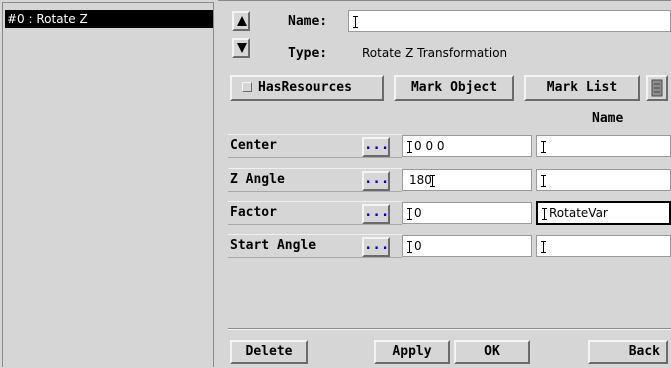 The width and height of the screenshot is (671, 368). I want to click on move-up-button, so click(241, 21).